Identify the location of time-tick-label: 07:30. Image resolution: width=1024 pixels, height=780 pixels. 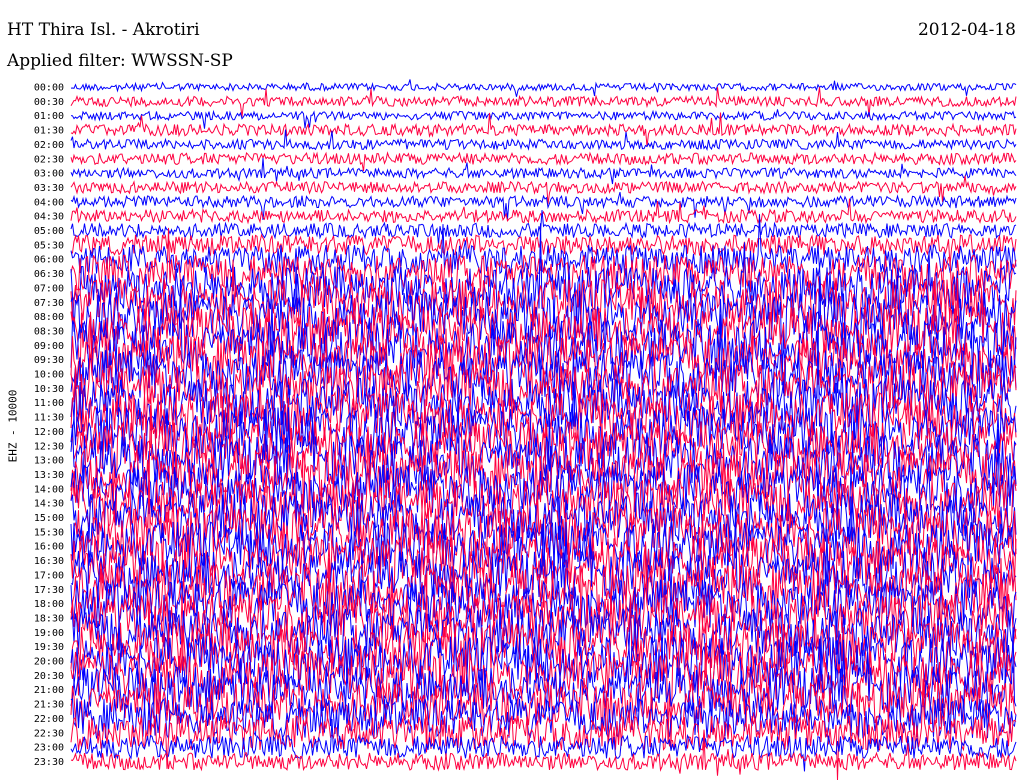
(49, 303).